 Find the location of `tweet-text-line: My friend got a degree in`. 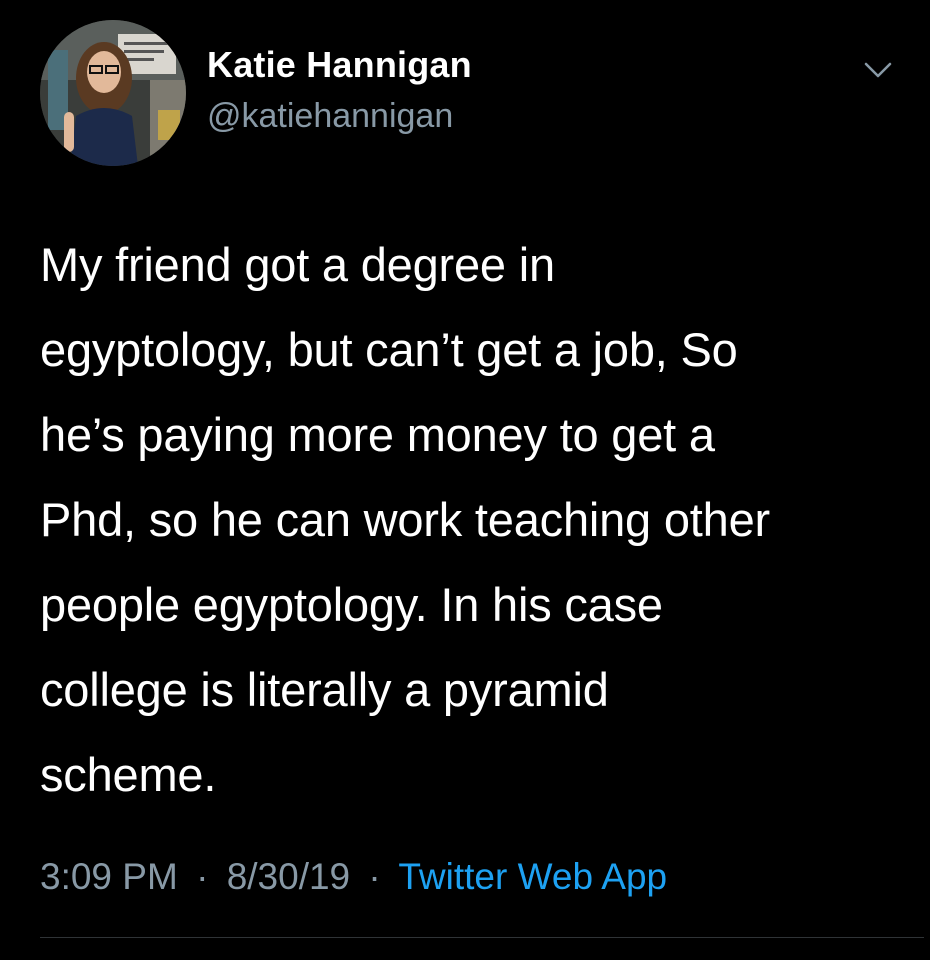

tweet-text-line: My friend got a degree in is located at coordinates (297, 264).